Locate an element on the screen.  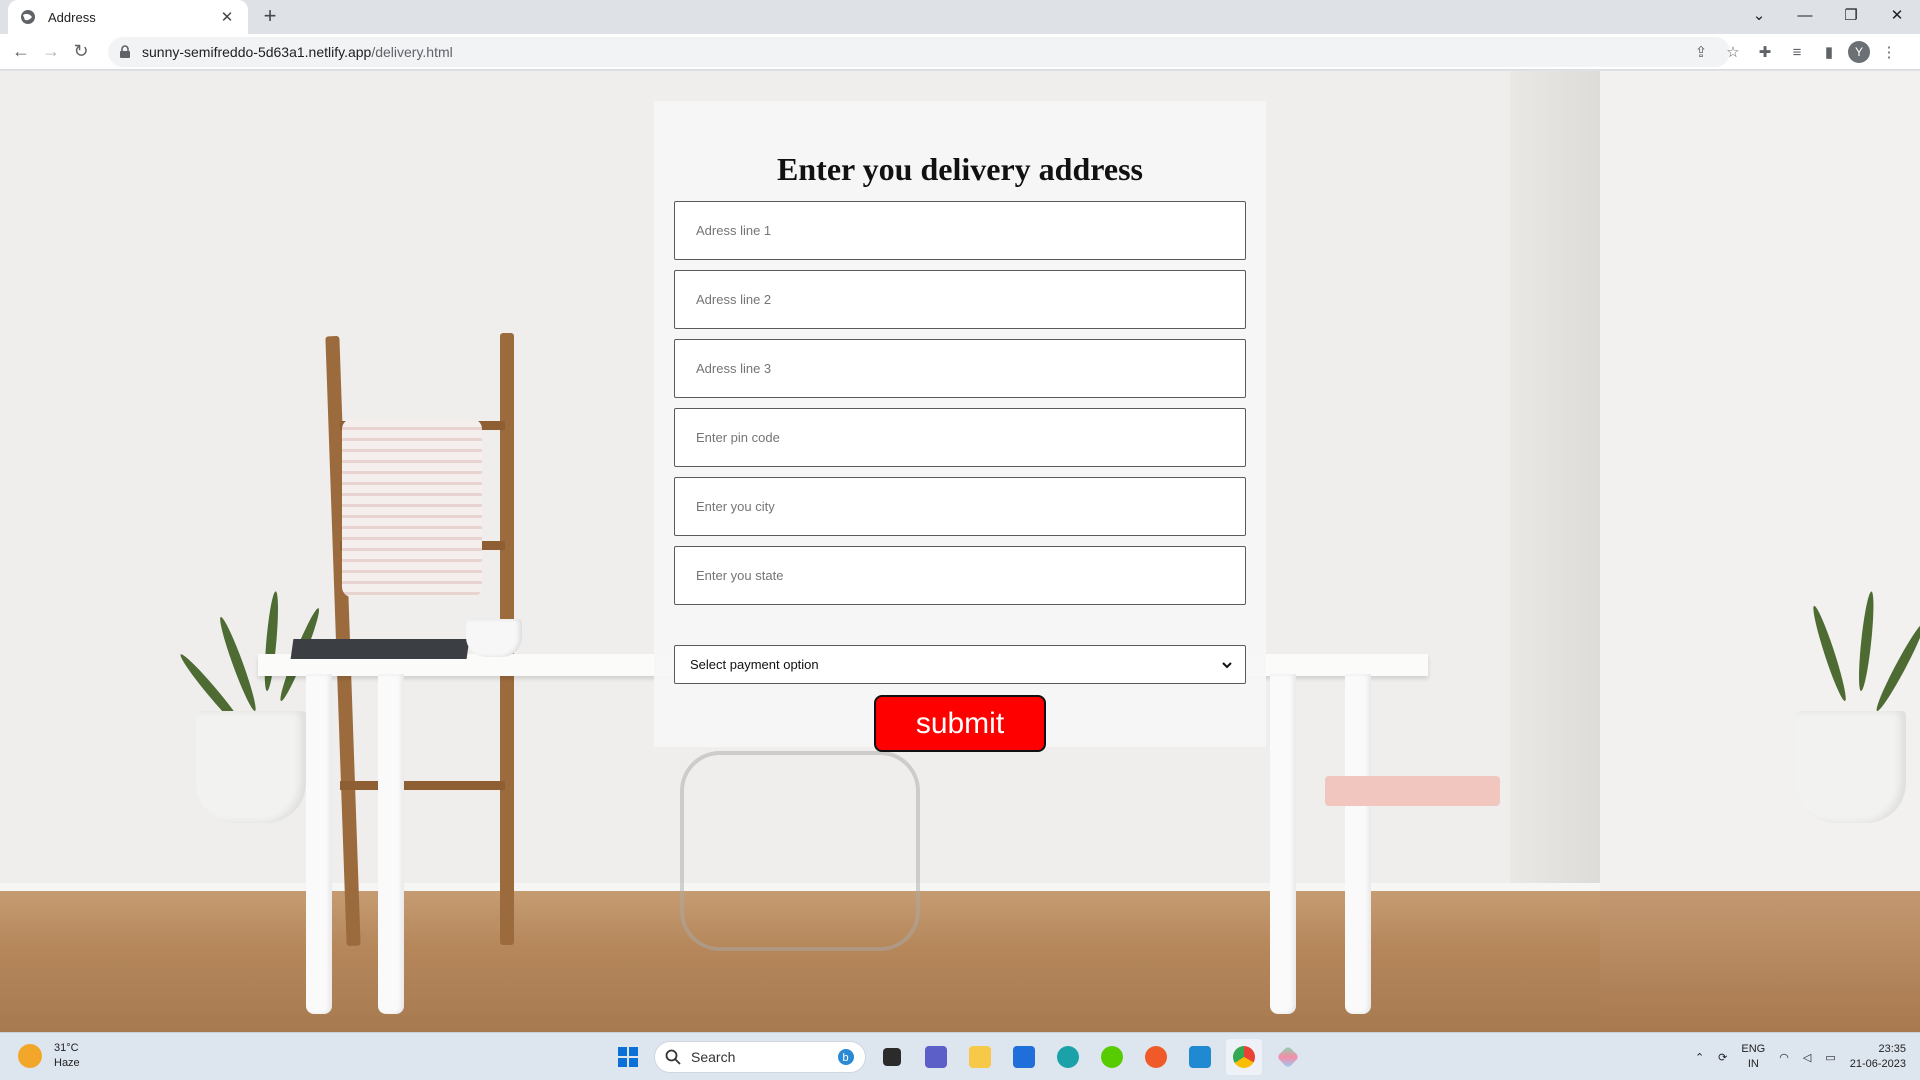
task-view-icon is located at coordinates (892, 1057).